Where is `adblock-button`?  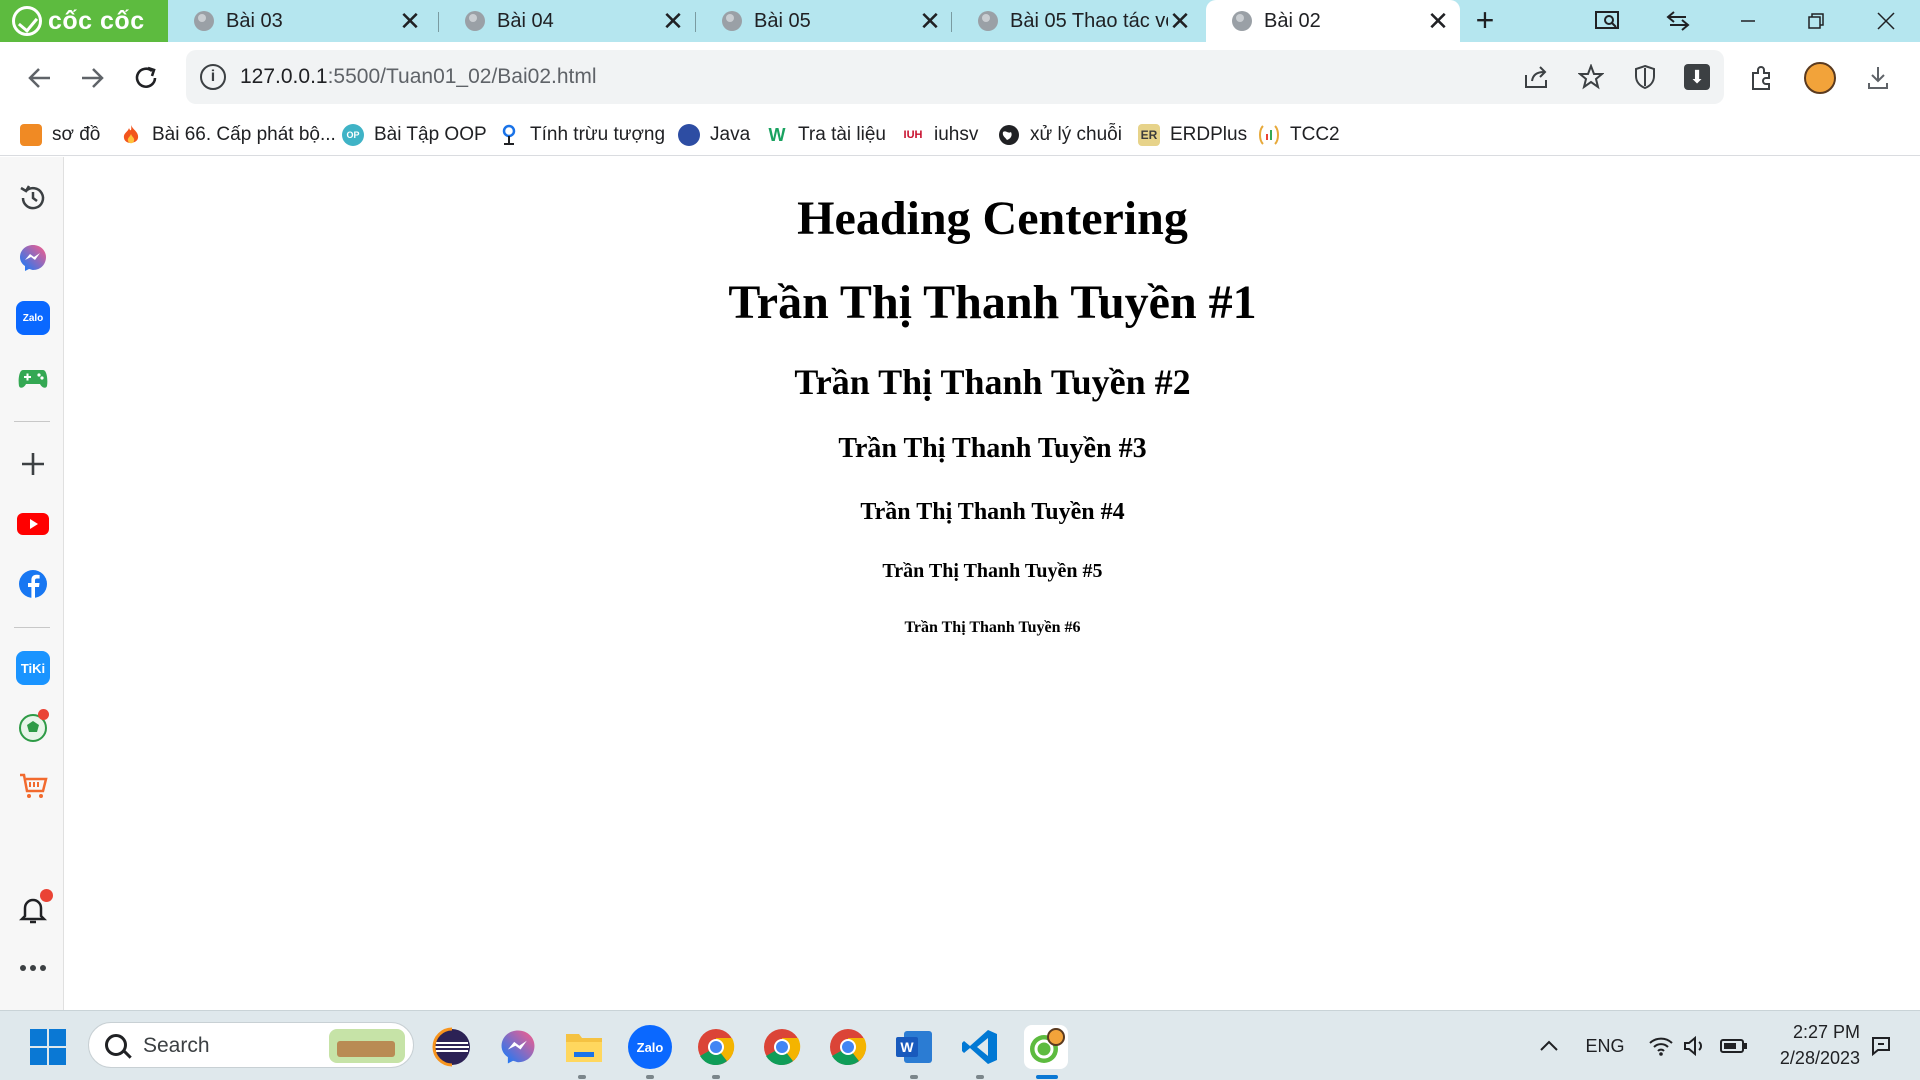
adblock-button is located at coordinates (1645, 77).